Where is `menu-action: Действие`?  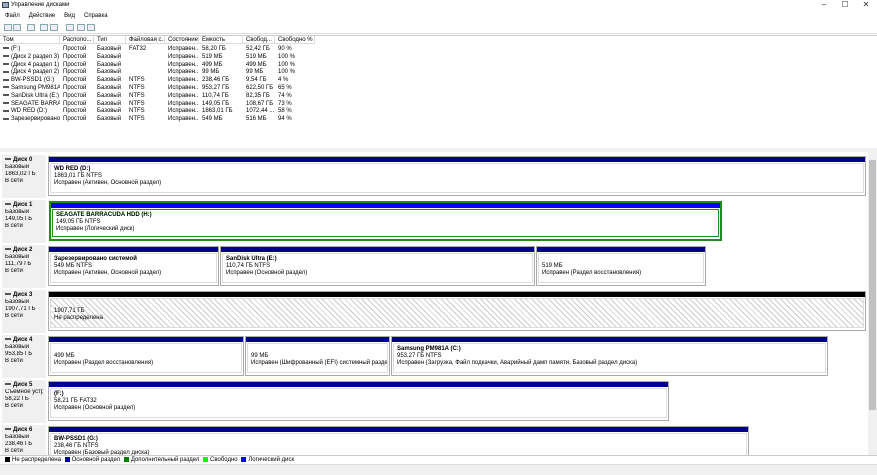 menu-action: Действие is located at coordinates (42, 16).